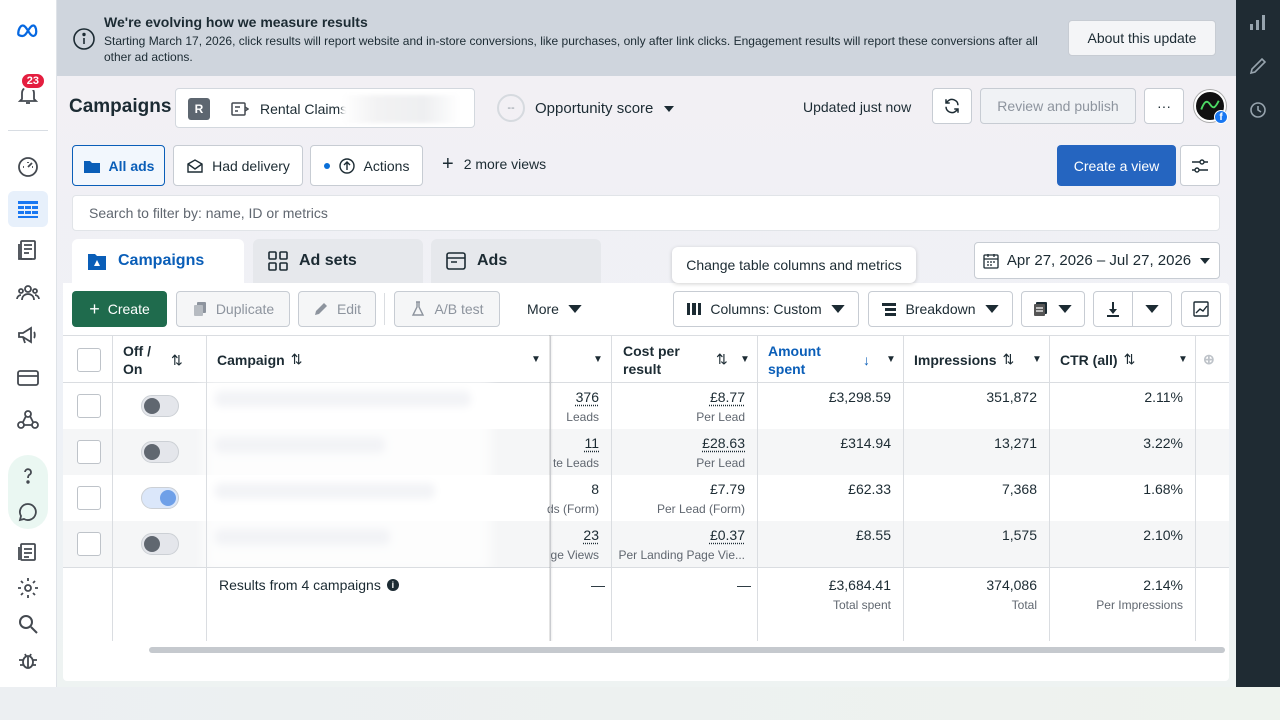 The width and height of the screenshot is (1280, 720). Describe the element at coordinates (1116, 165) in the screenshot. I see `create-view-button: Create a view` at that location.